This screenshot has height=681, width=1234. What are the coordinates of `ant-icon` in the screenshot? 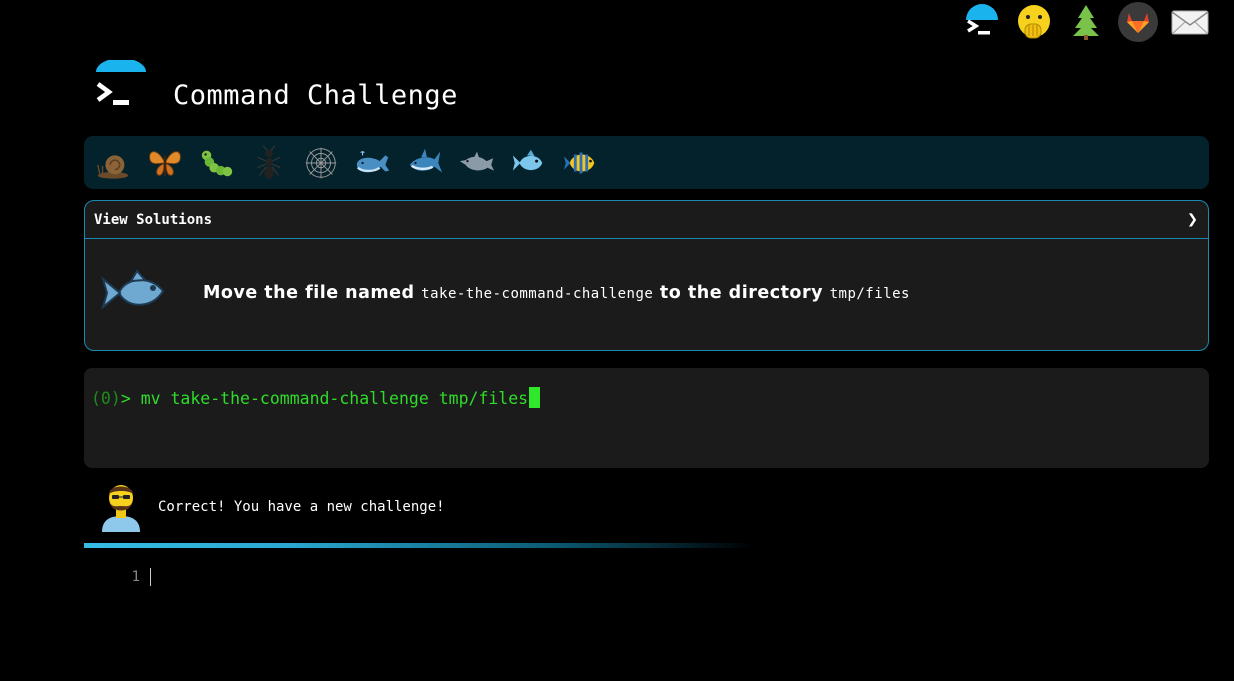 It's located at (269, 163).